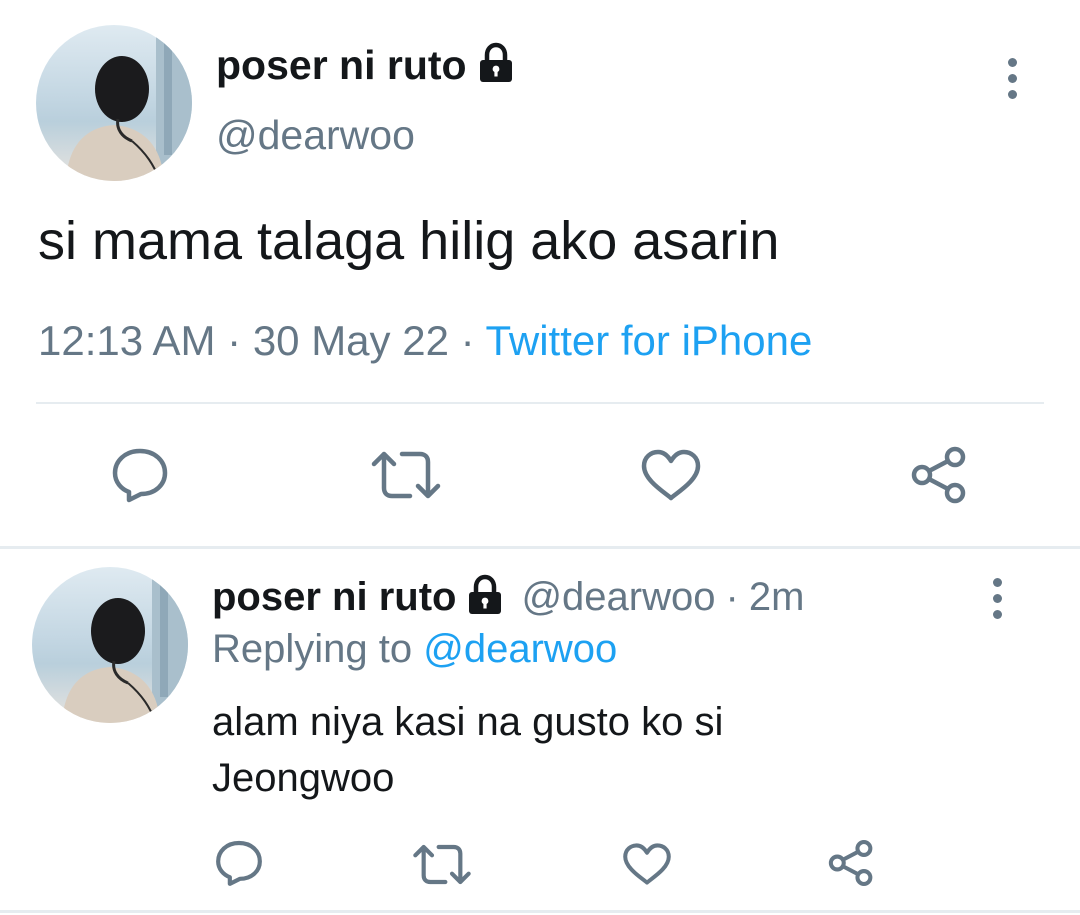  Describe the element at coordinates (303, 778) in the screenshot. I see `reply-text-line: Jeongwoo` at that location.